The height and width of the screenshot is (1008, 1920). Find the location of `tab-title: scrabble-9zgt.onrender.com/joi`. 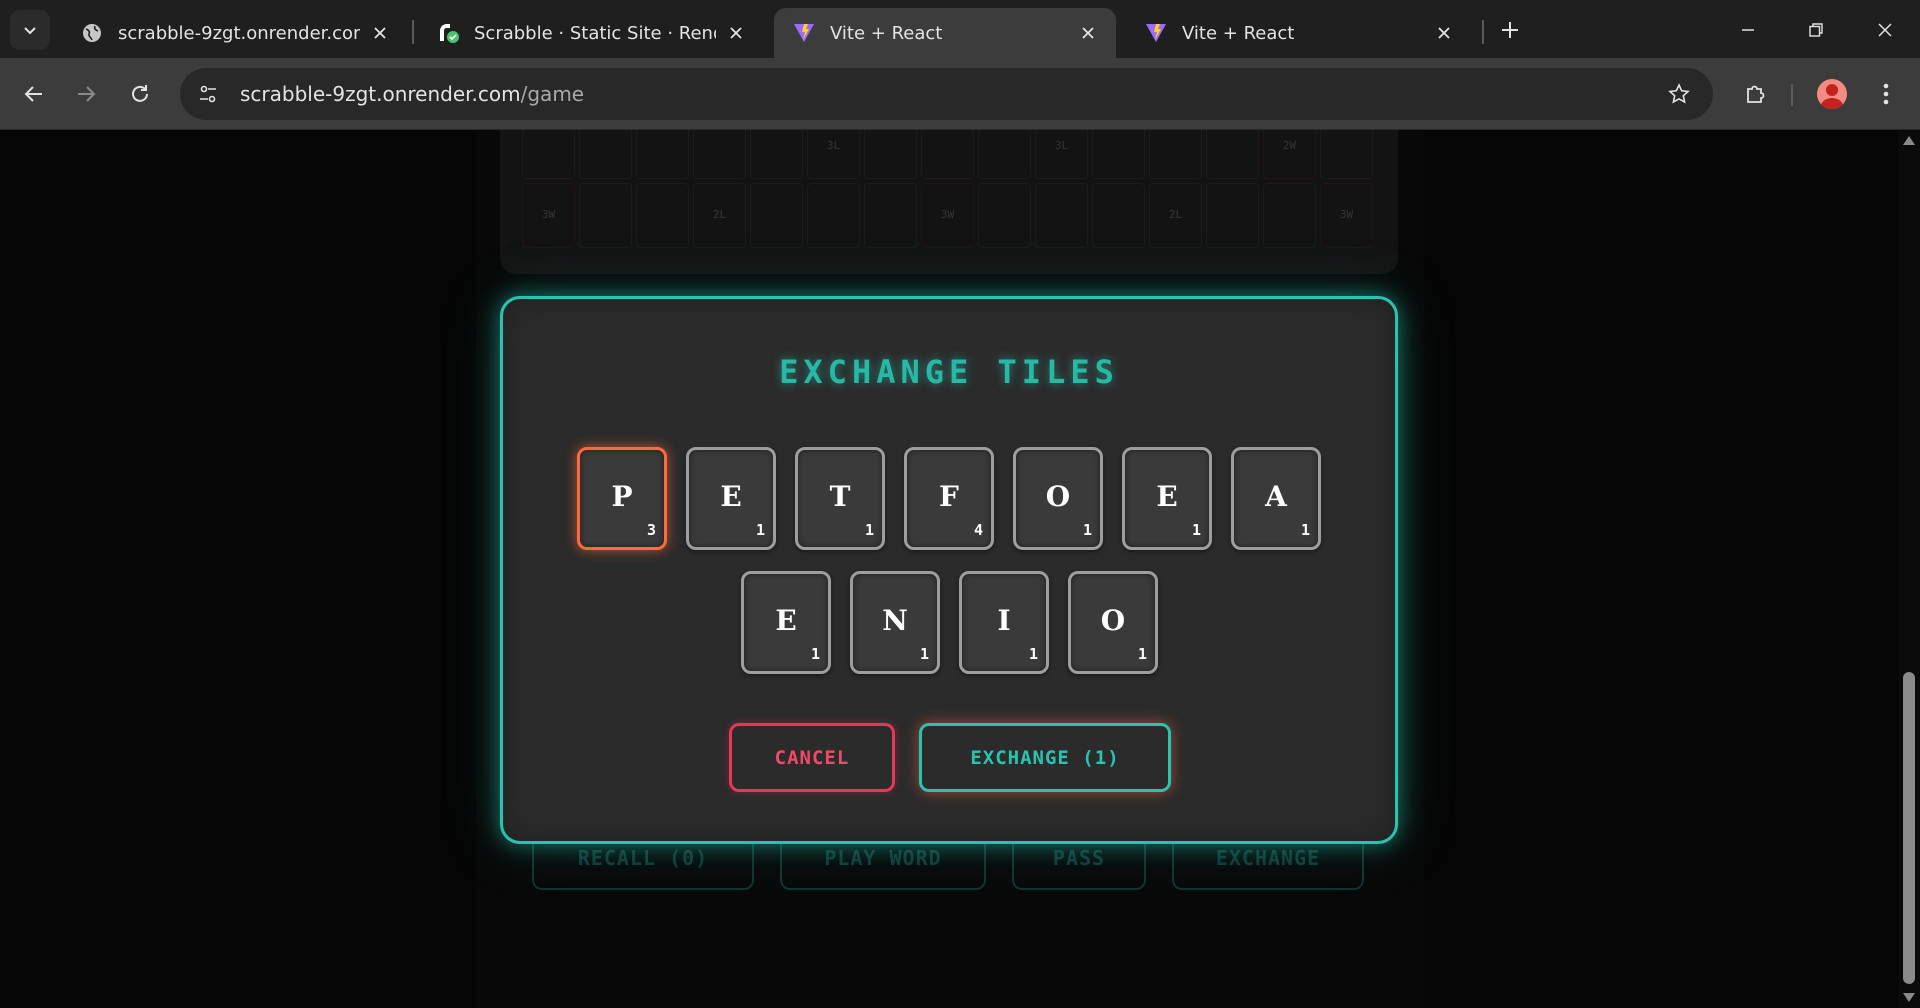

tab-title: scrabble-9zgt.onrender.com/joi is located at coordinates (239, 33).